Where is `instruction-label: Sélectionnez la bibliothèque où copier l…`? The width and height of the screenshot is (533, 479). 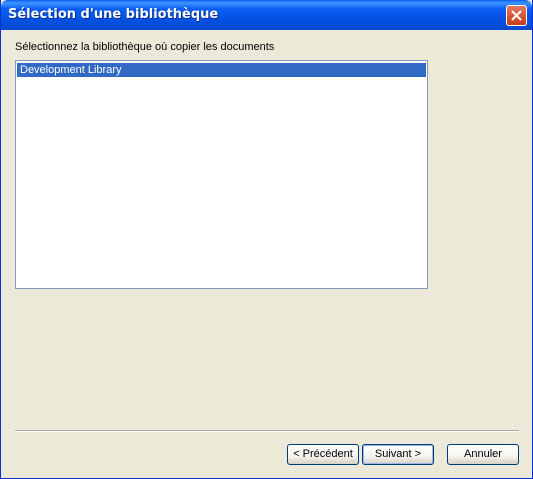
instruction-label: Sélectionnez la bibliothèque où copier l… is located at coordinates (145, 47).